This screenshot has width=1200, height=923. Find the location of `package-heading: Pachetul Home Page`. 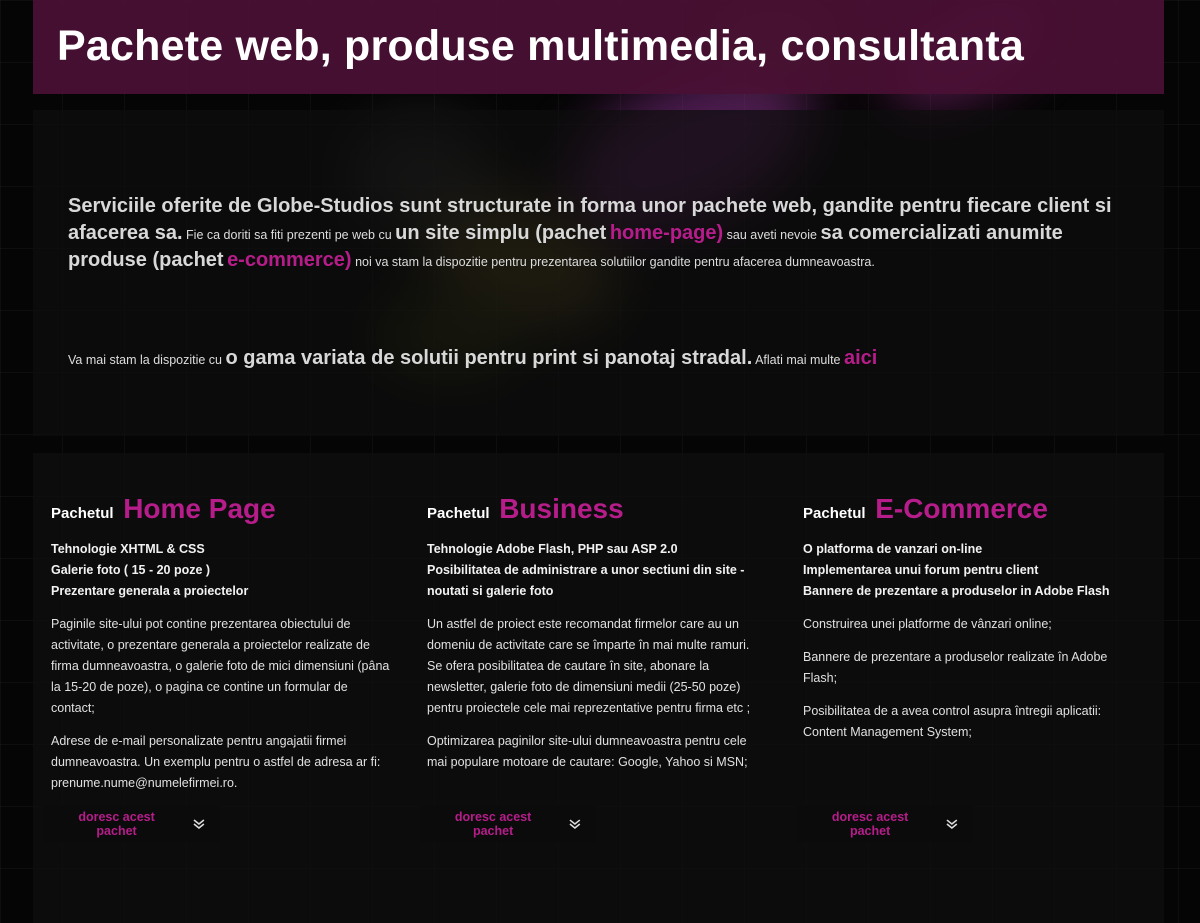

package-heading: Pachetul Home Page is located at coordinates (221, 511).